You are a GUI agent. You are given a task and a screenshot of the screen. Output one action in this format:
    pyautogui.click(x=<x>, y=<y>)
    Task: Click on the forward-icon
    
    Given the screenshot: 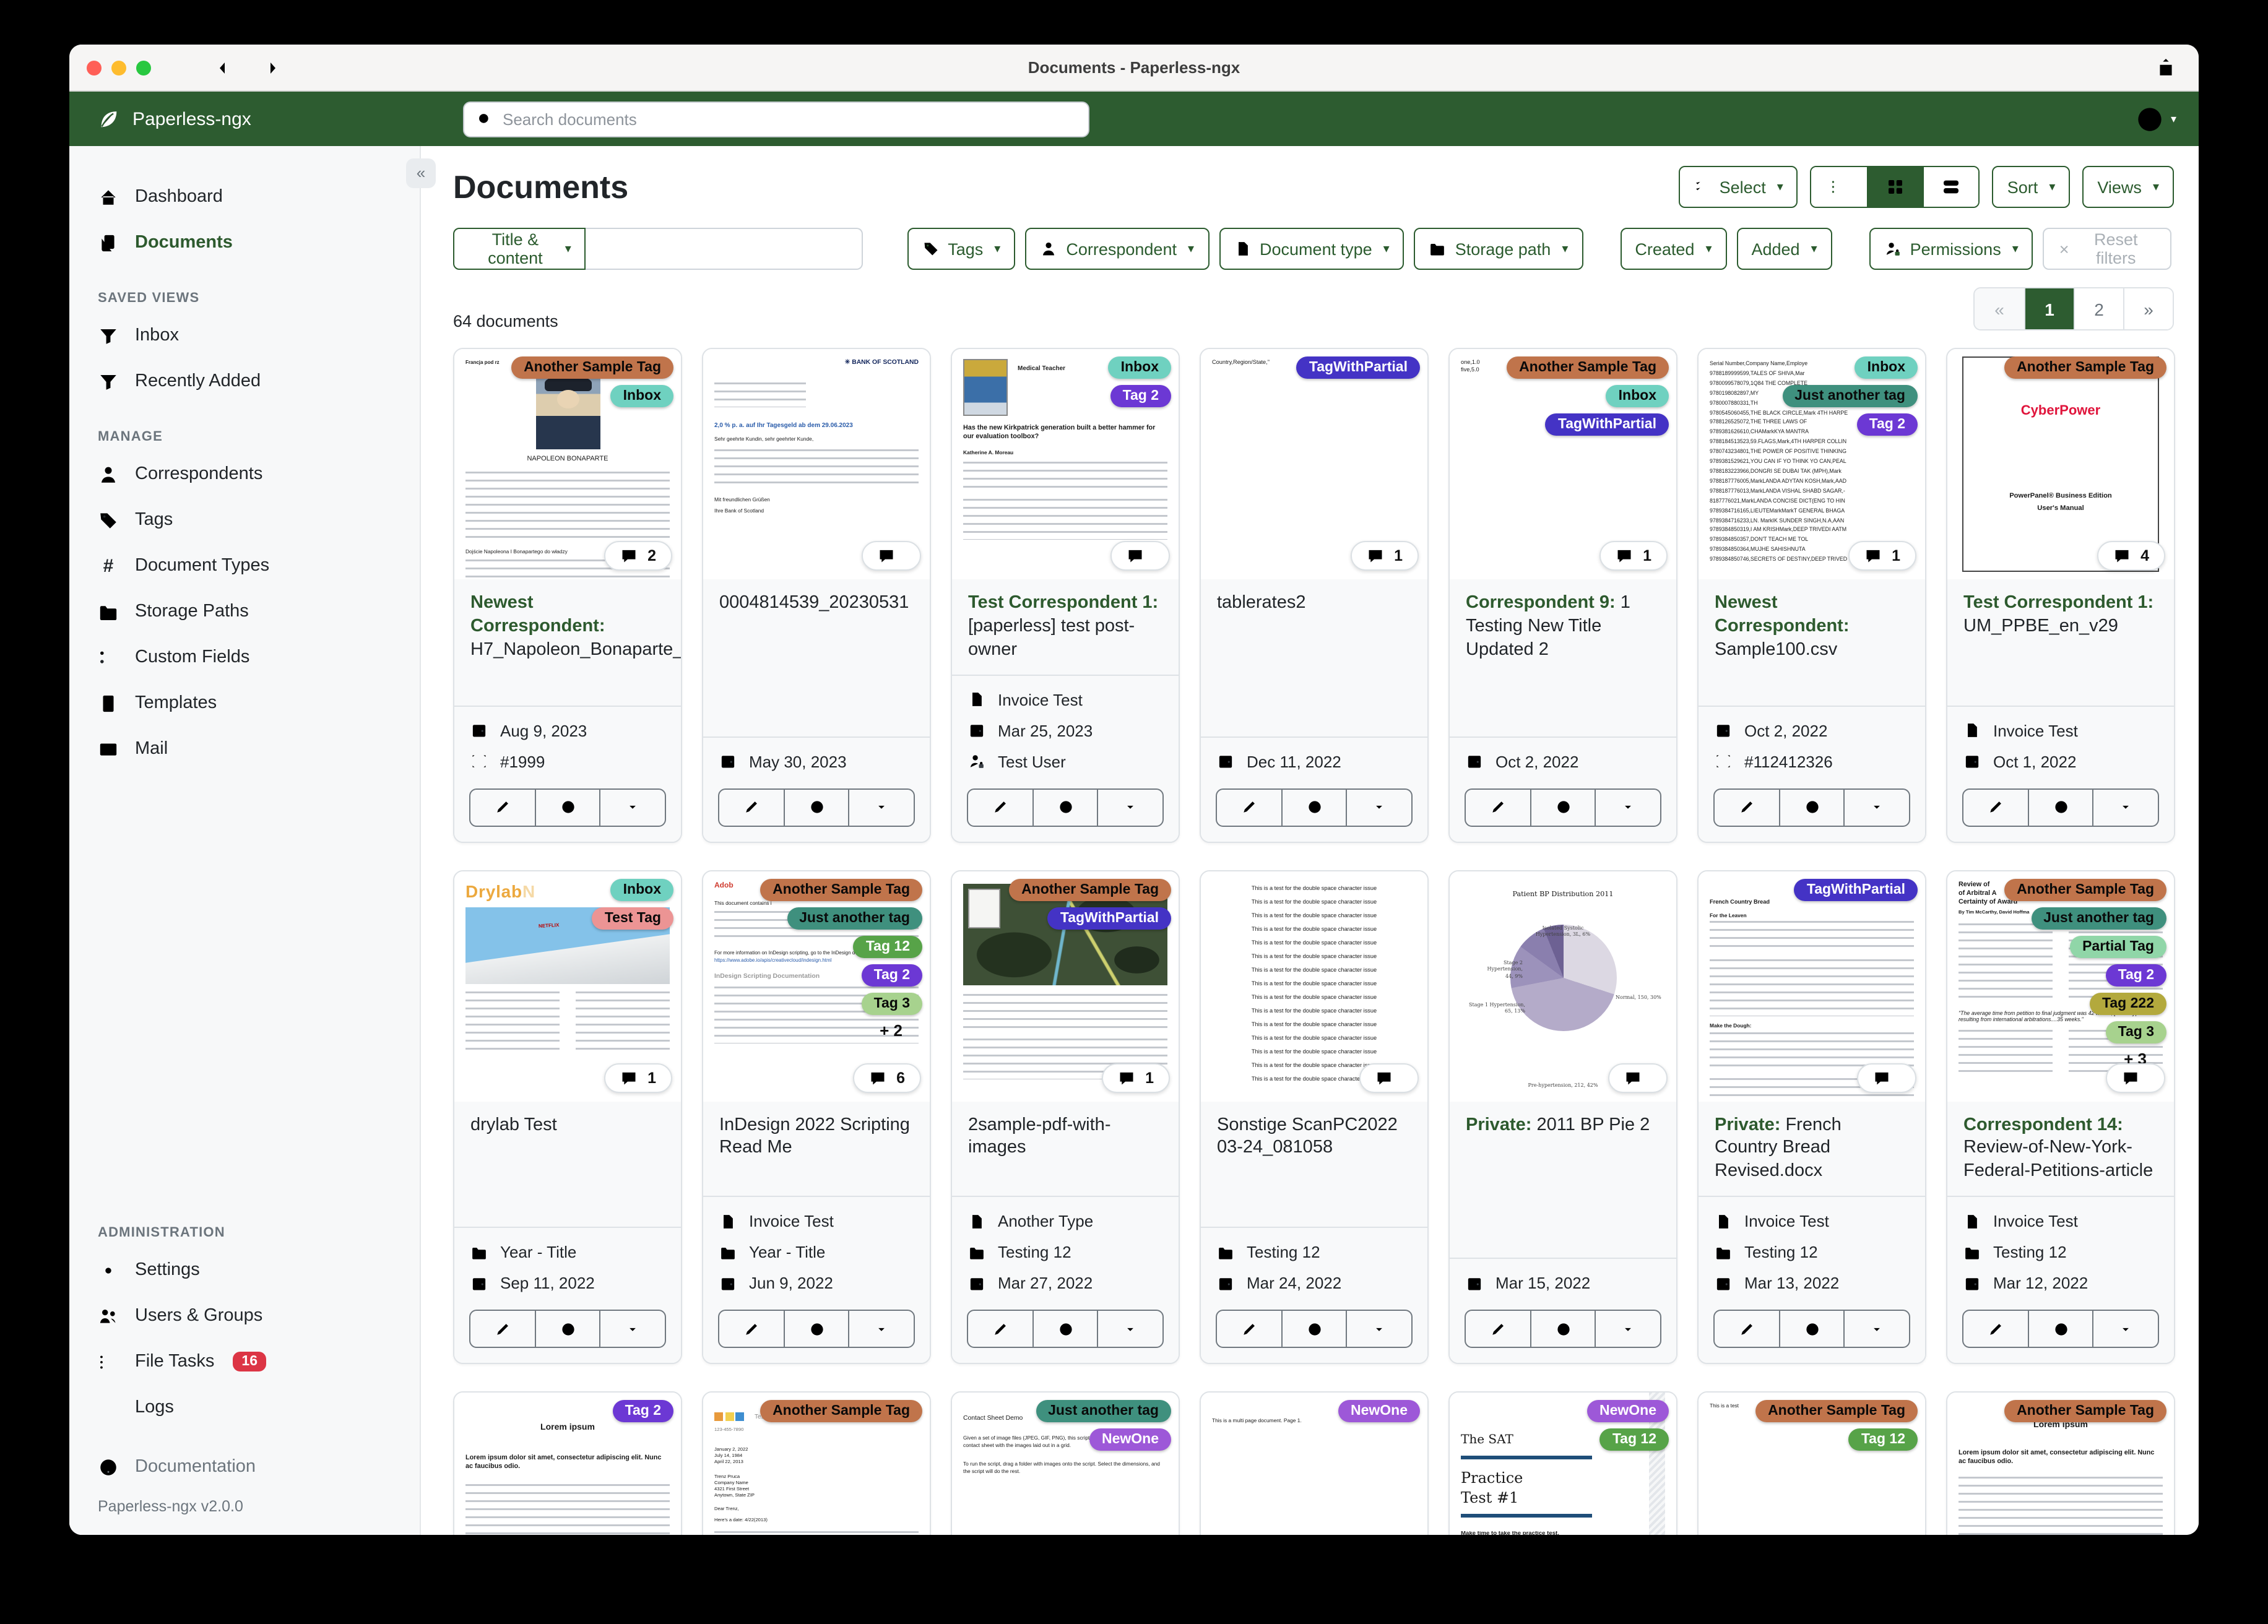 What is the action you would take?
    pyautogui.click(x=272, y=68)
    